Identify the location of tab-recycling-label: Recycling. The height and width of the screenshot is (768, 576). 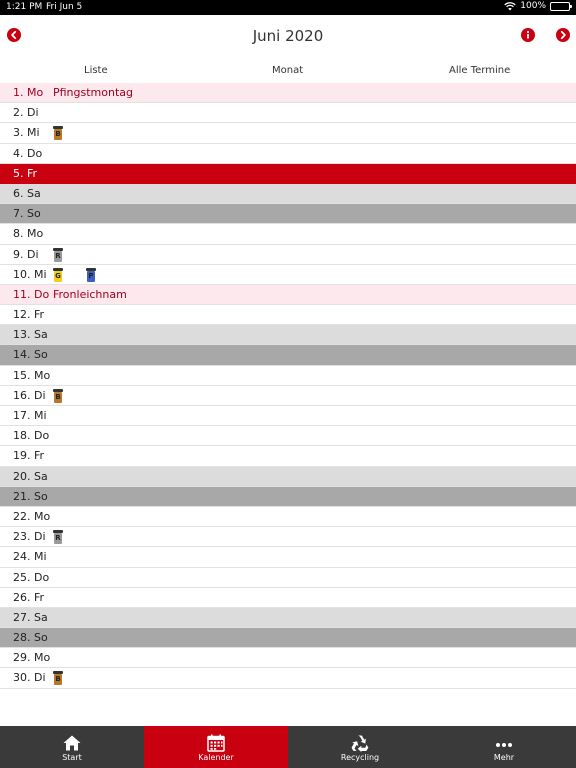
(360, 757).